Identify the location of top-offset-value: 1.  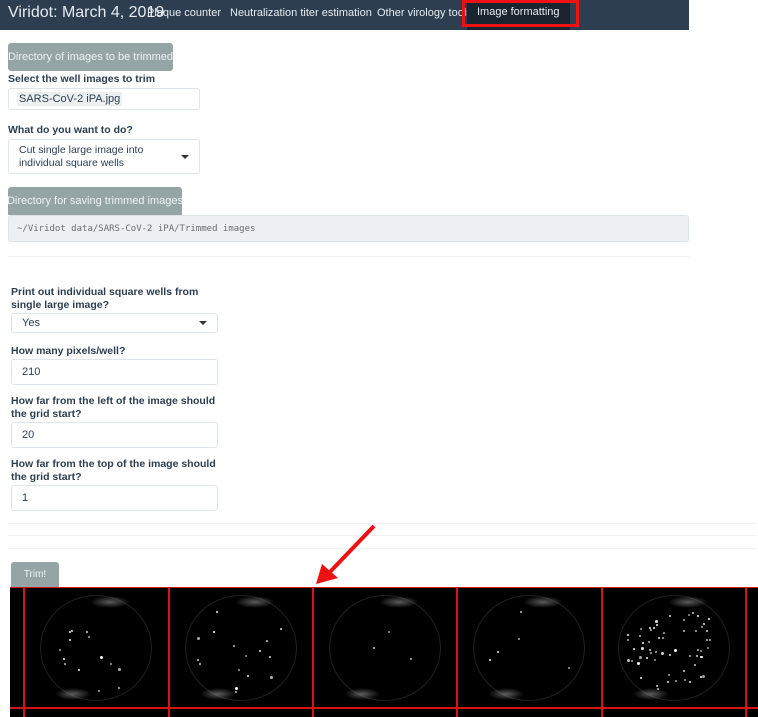
(25, 498).